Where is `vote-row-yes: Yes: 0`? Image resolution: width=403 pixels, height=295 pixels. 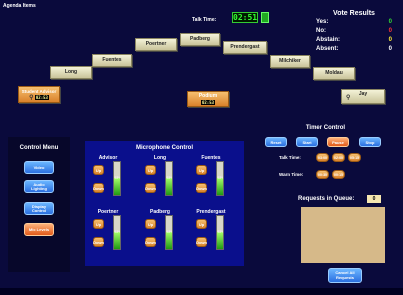
vote-row-yes: Yes: 0 is located at coordinates (354, 23).